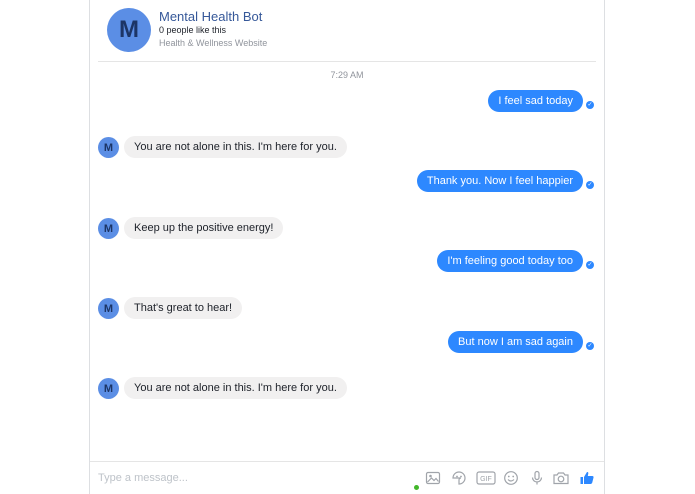 The height and width of the screenshot is (494, 695). Describe the element at coordinates (510, 261) in the screenshot. I see `outgoing-message: I'm feeling good today too` at that location.